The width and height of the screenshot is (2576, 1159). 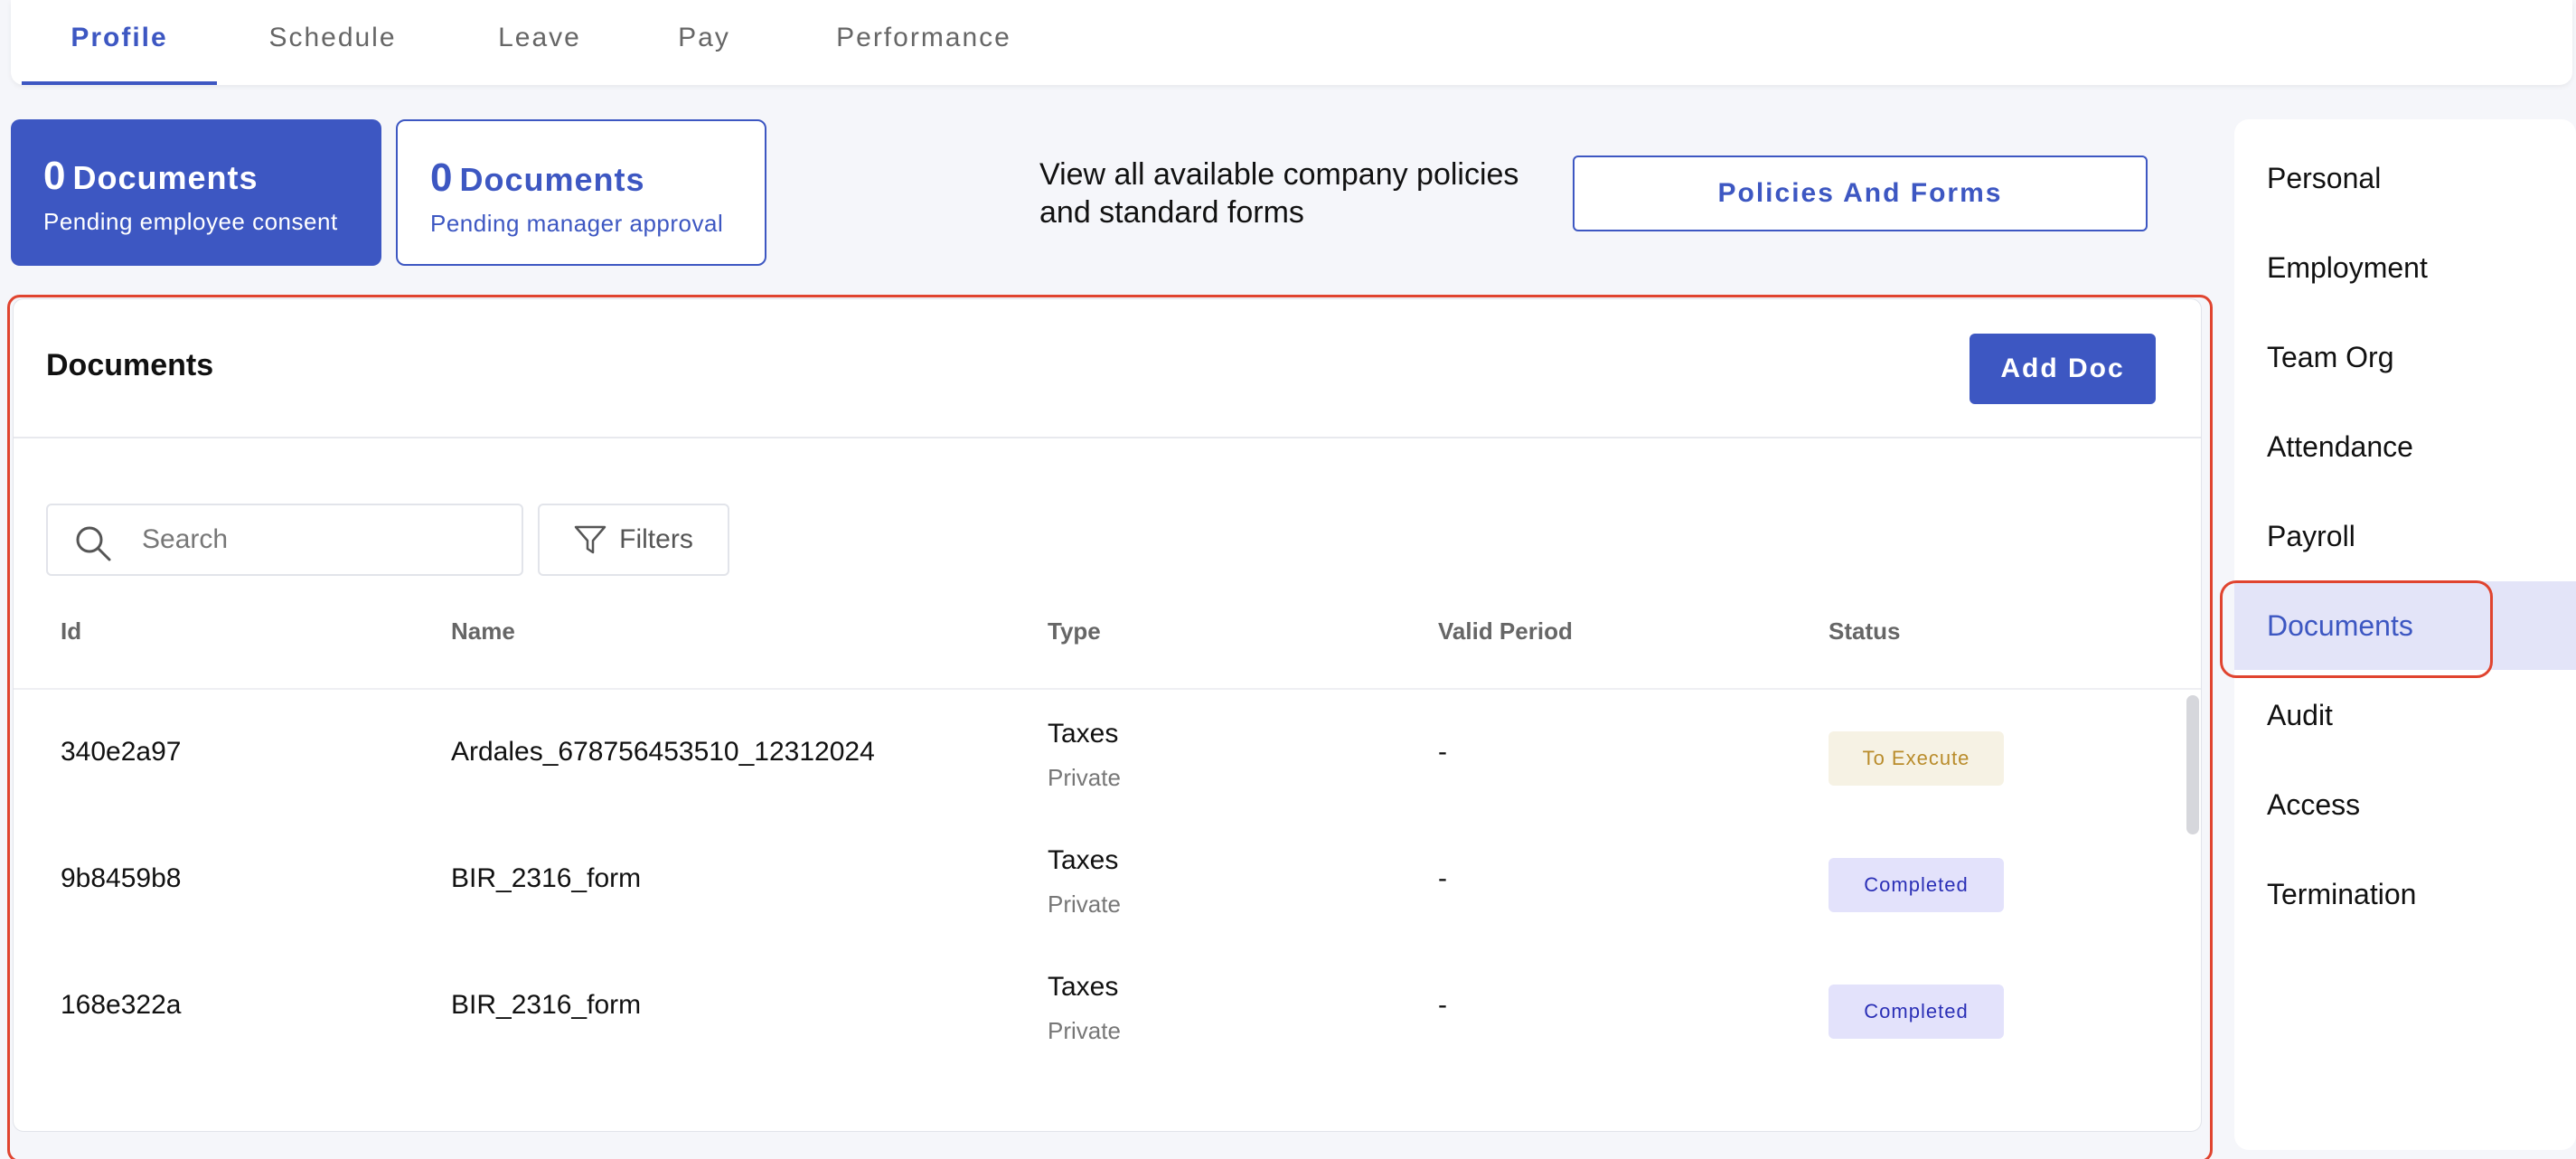 I want to click on sidebar-item-employment: Employment, so click(x=2405, y=267).